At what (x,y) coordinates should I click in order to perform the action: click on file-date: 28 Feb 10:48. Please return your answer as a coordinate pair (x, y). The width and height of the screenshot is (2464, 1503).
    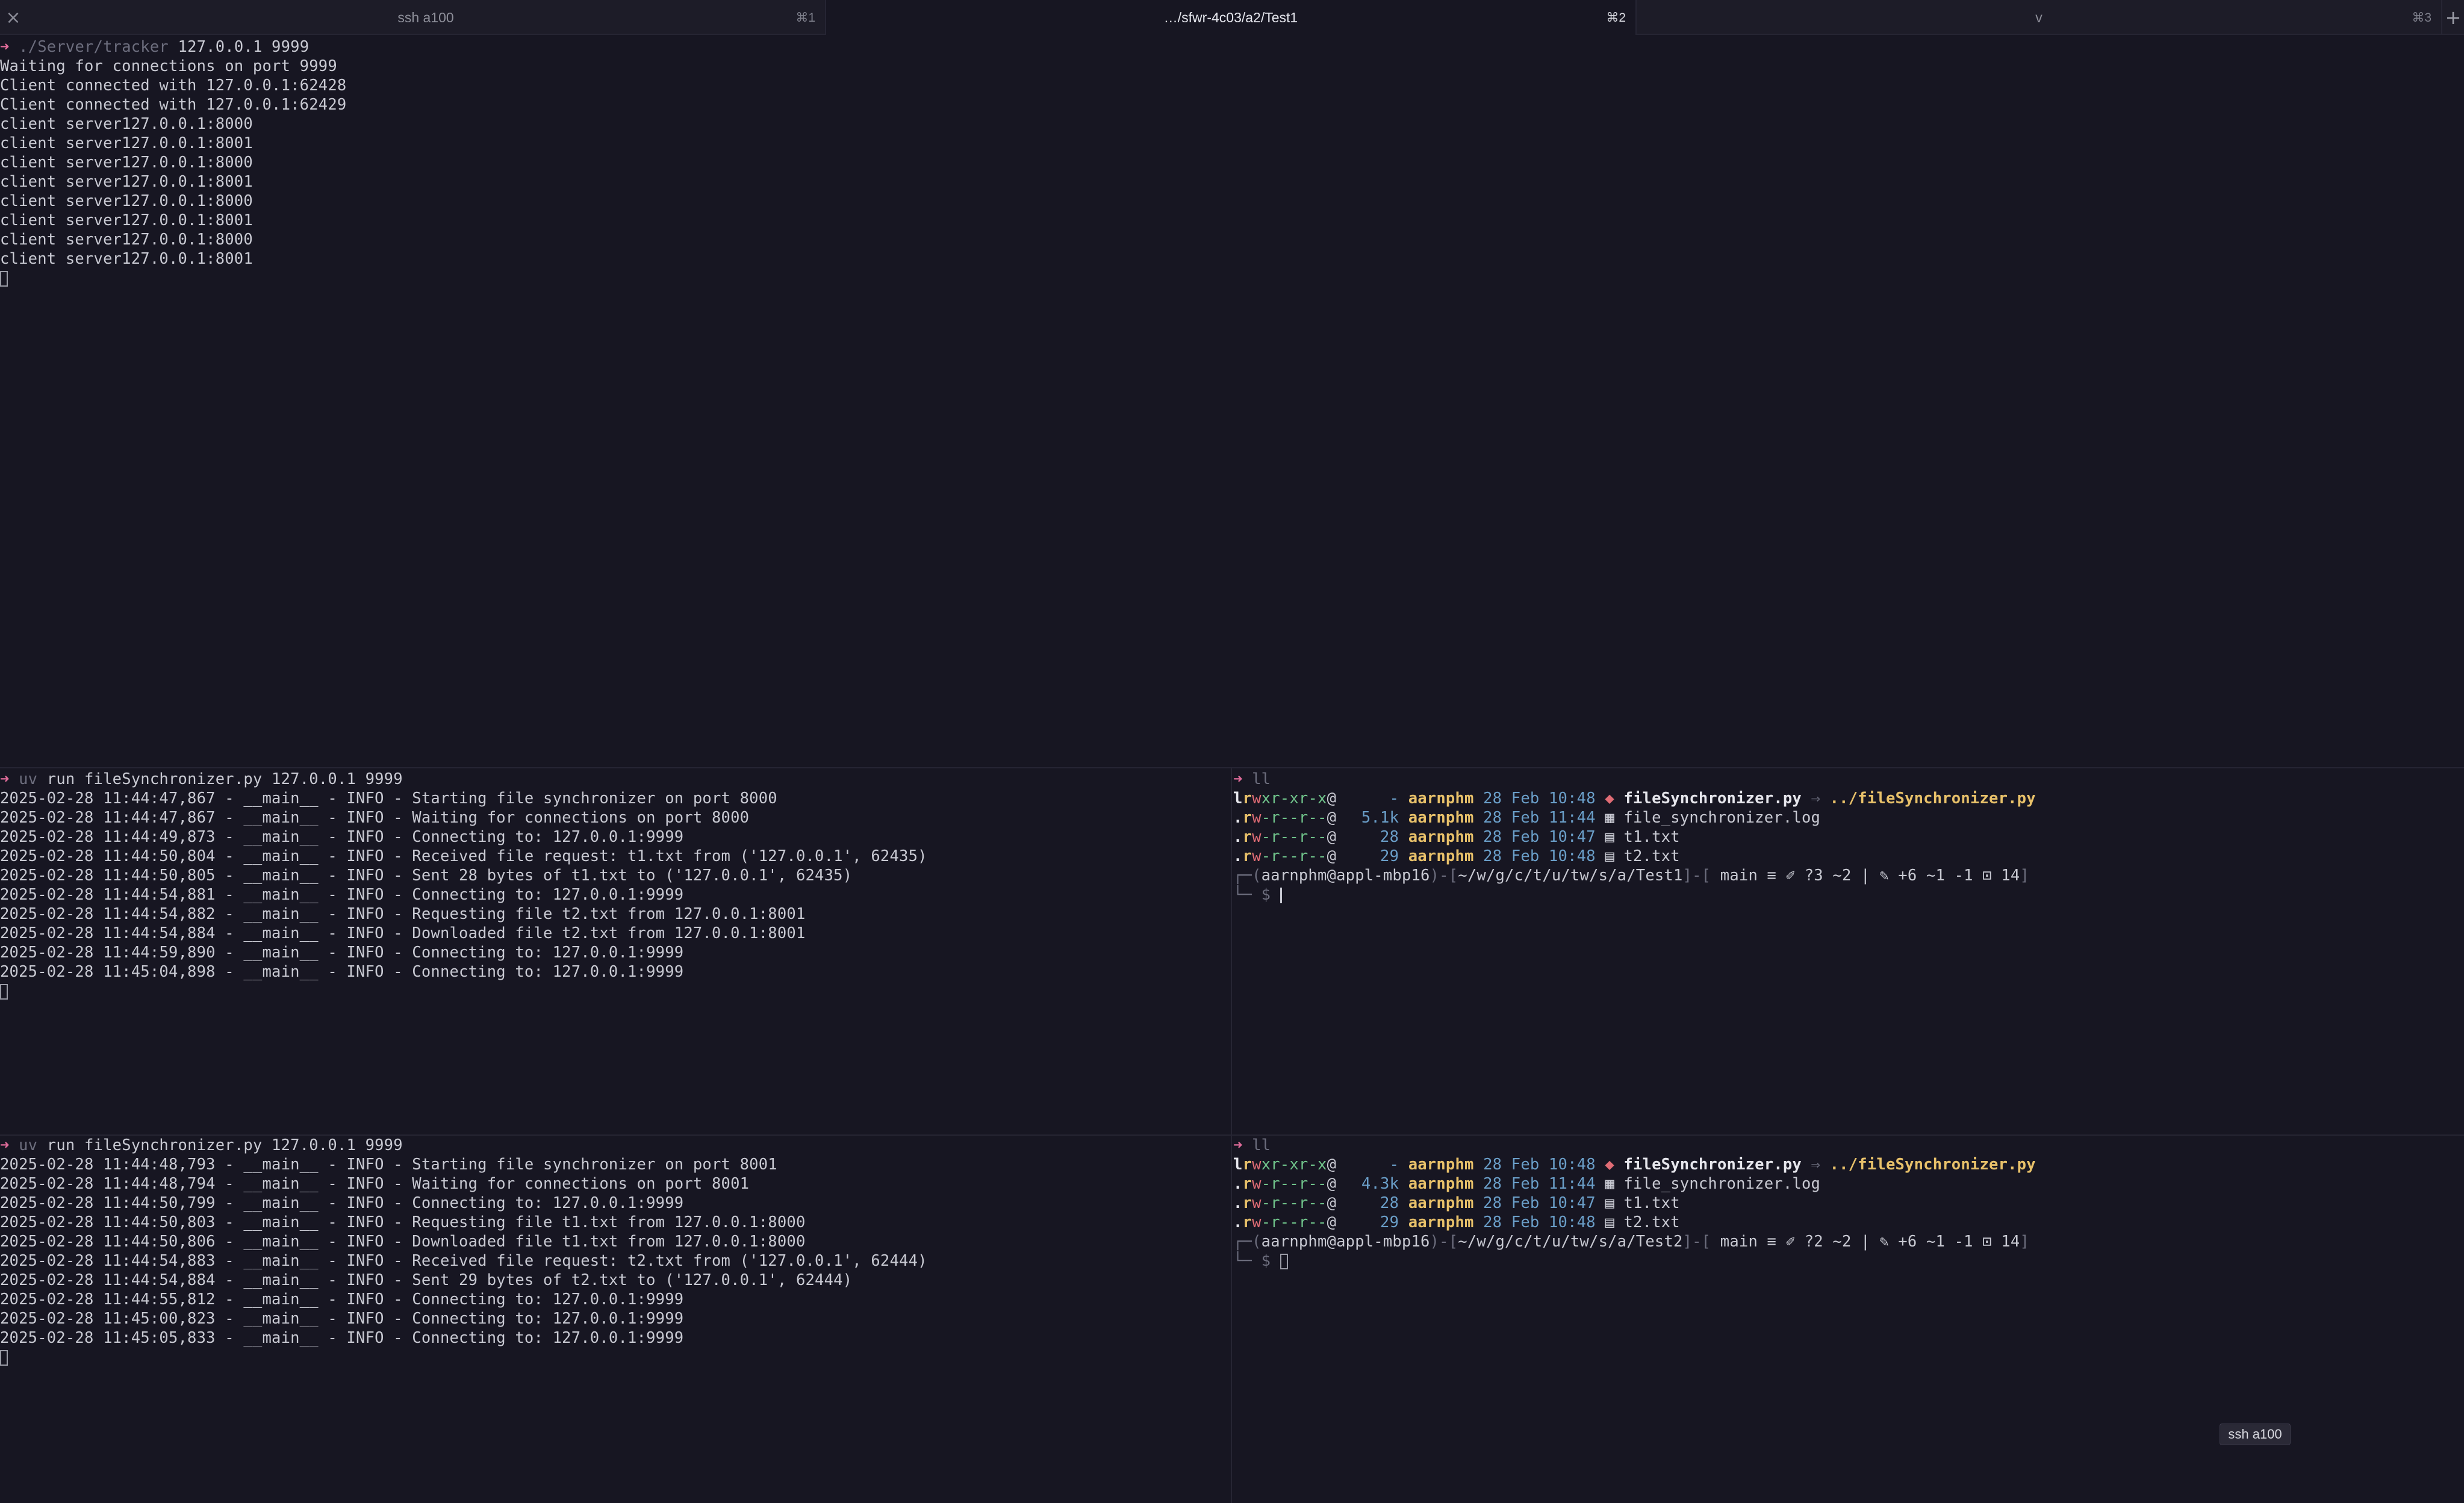
    Looking at the image, I should click on (1540, 856).